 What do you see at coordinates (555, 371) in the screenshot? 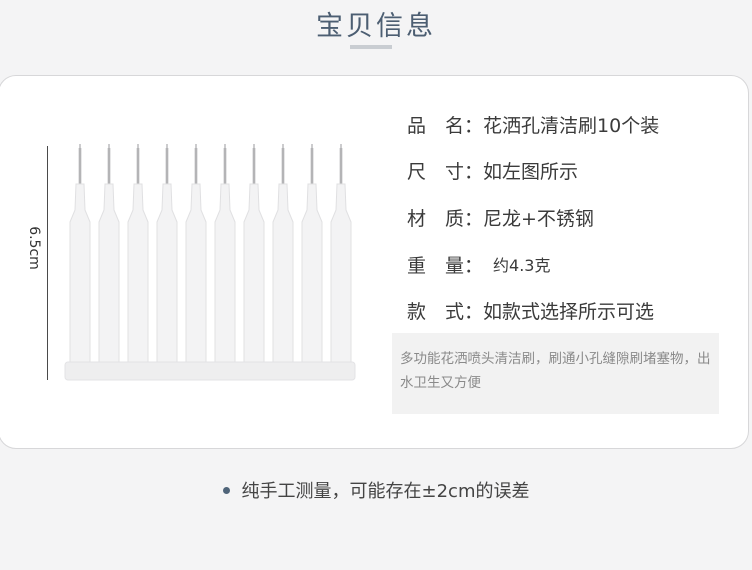
I see `description-text: 多功能花洒喷头清洁刷，刷通小孔缝隙刷堵塞物，出水卫生又方便` at bounding box center [555, 371].